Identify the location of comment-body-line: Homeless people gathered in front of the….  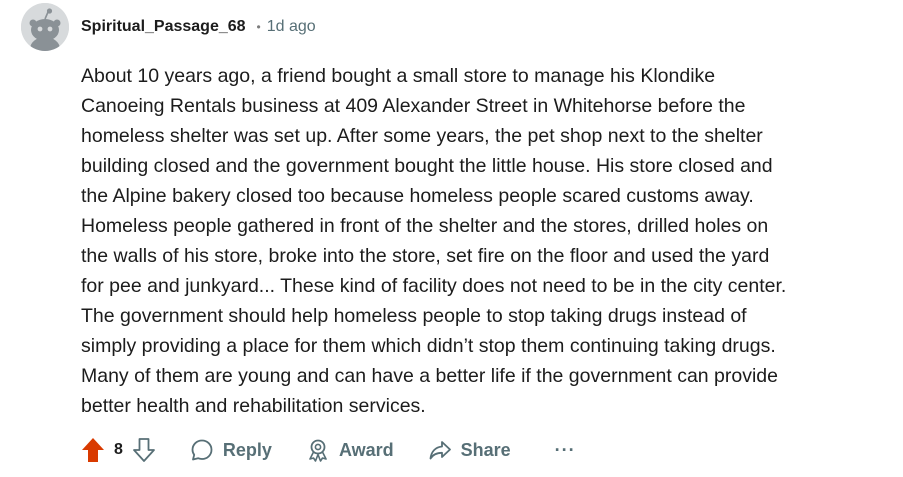
(425, 226).